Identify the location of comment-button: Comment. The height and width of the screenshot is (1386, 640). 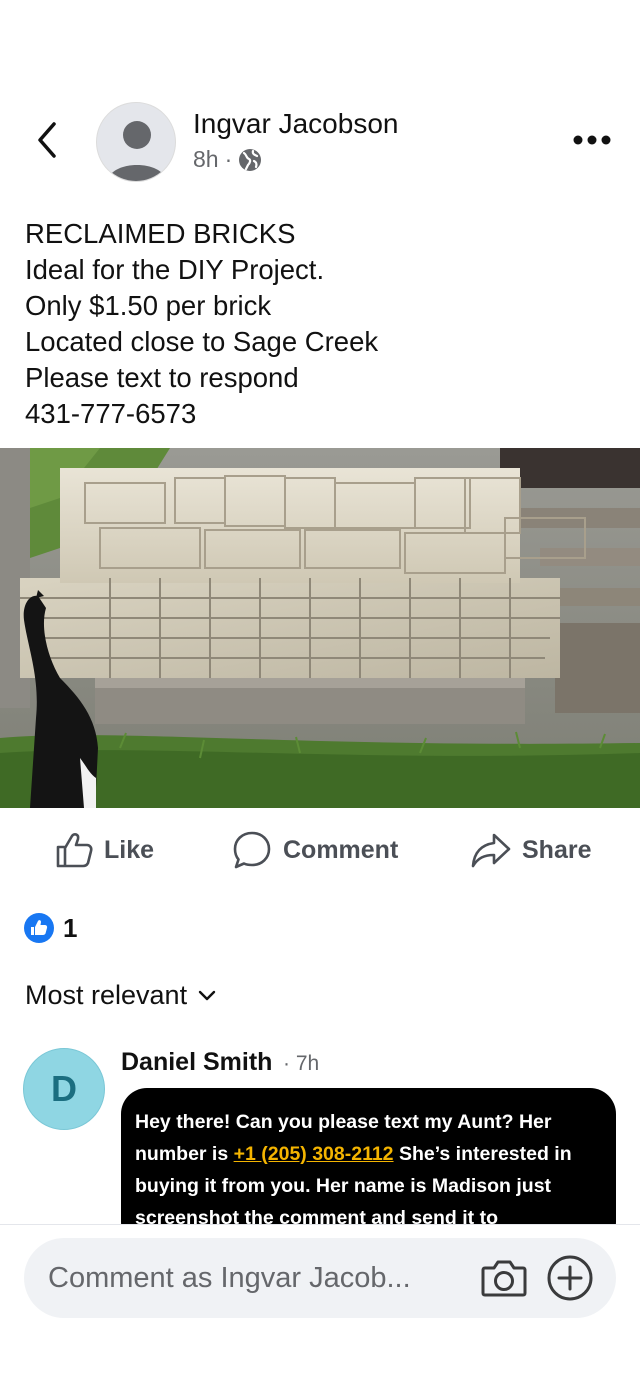
(314, 850).